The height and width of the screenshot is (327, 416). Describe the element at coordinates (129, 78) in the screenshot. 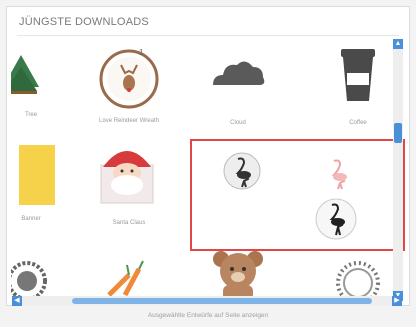

I see `reindeer-wreath-icon: 1` at that location.